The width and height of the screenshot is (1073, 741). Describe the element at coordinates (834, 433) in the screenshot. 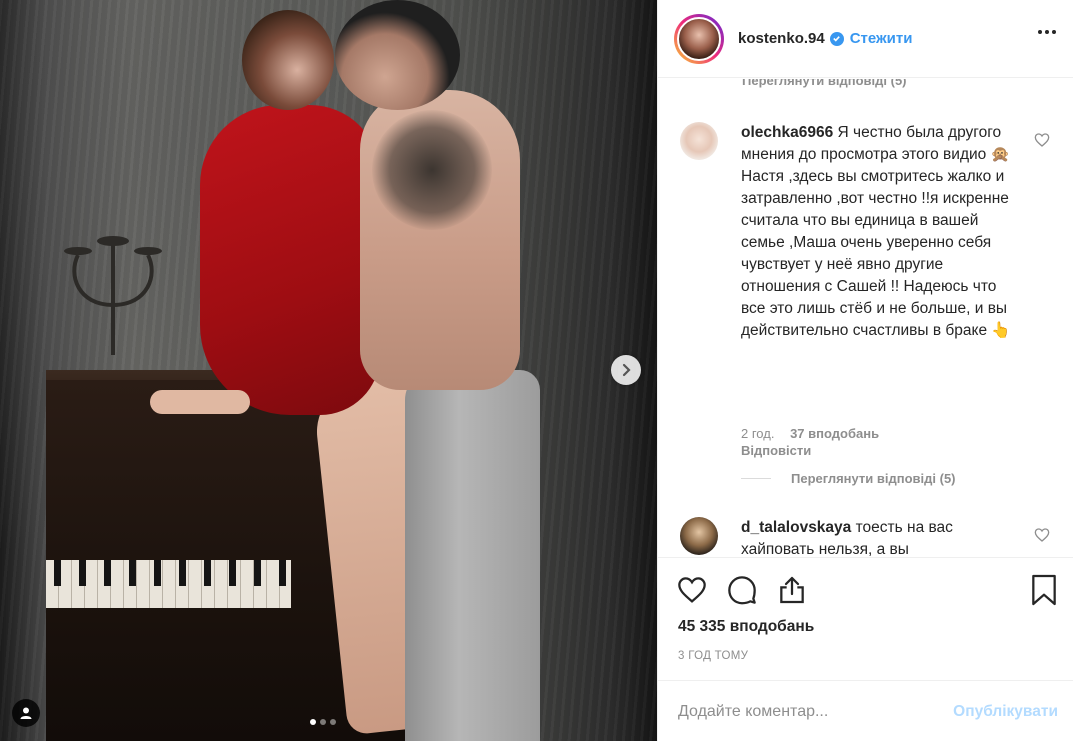

I see `comment-likes: 37 вподобань` at that location.